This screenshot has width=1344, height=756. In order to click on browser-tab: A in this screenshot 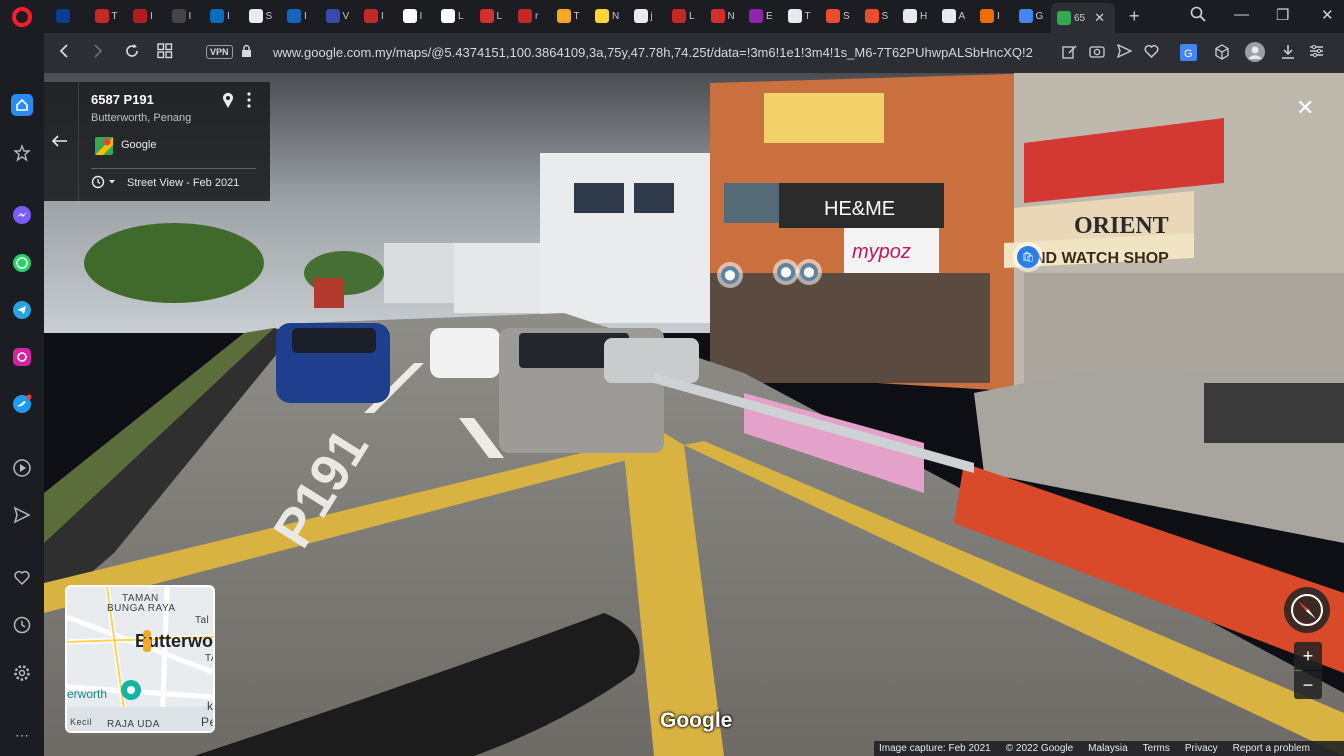, I will do `click(953, 16)`.